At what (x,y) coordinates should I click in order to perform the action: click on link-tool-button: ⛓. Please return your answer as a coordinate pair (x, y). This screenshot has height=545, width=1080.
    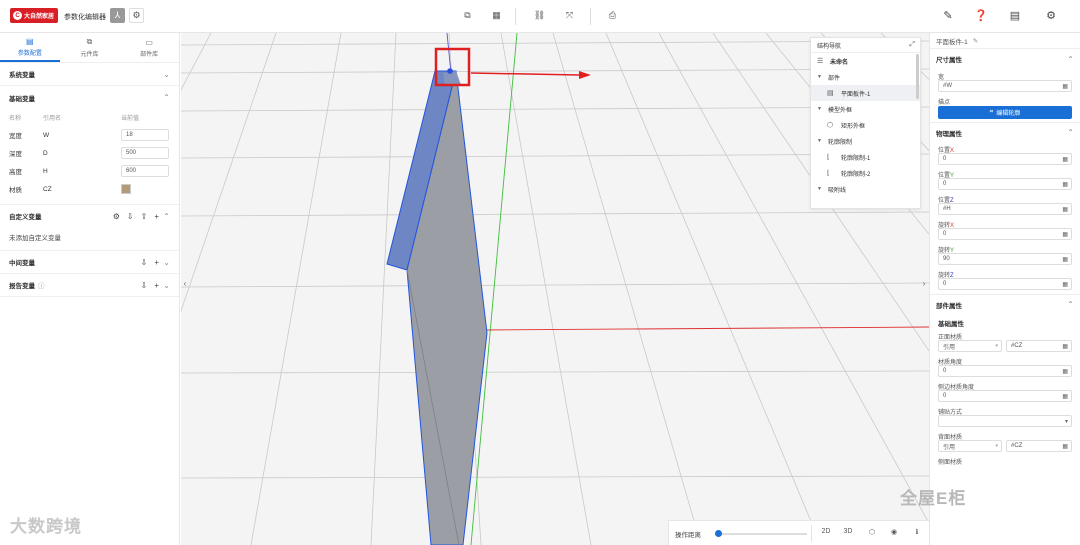
    Looking at the image, I should click on (539, 15).